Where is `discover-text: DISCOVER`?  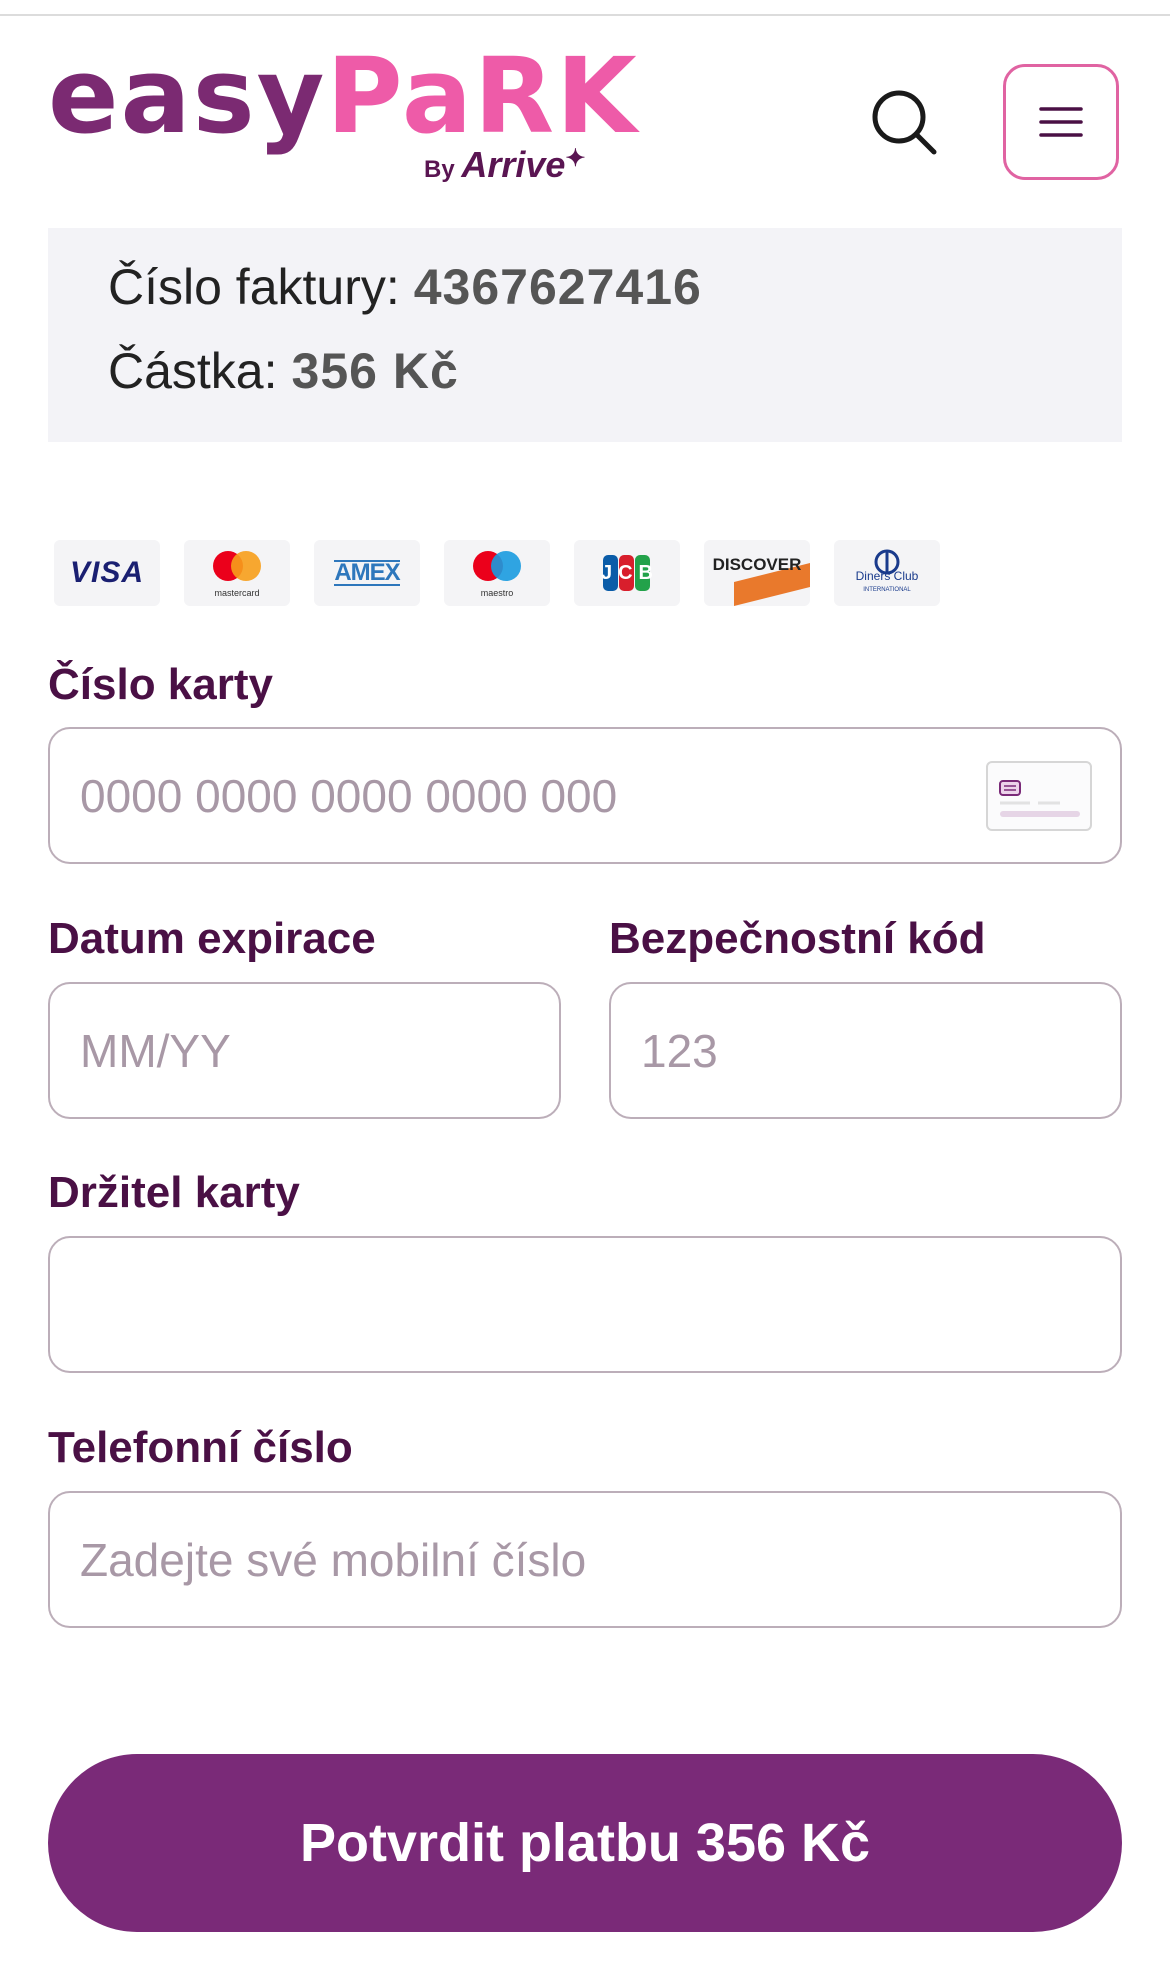 discover-text: DISCOVER is located at coordinates (757, 564).